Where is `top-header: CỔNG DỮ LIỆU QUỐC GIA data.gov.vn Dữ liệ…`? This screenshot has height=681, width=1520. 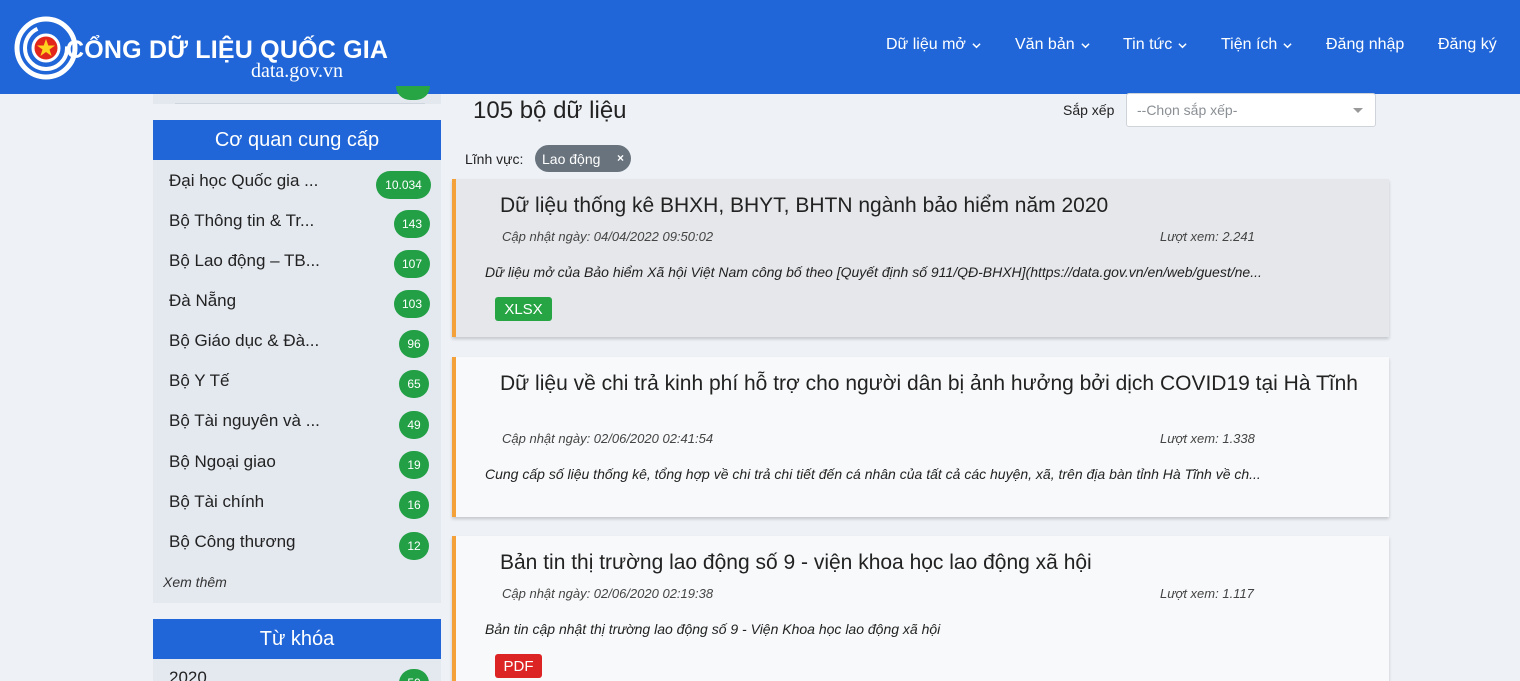
top-header: CỔNG DỮ LIỆU QUỐC GIA data.gov.vn Dữ liệ… is located at coordinates (760, 47).